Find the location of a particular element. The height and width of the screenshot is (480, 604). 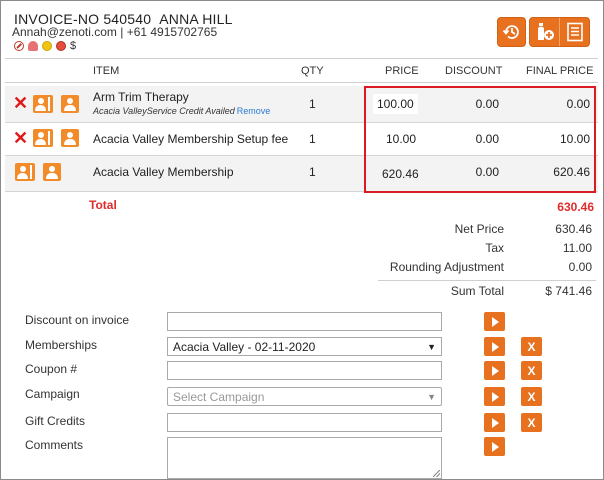

net-price-label: Net Price is located at coordinates (479, 229).